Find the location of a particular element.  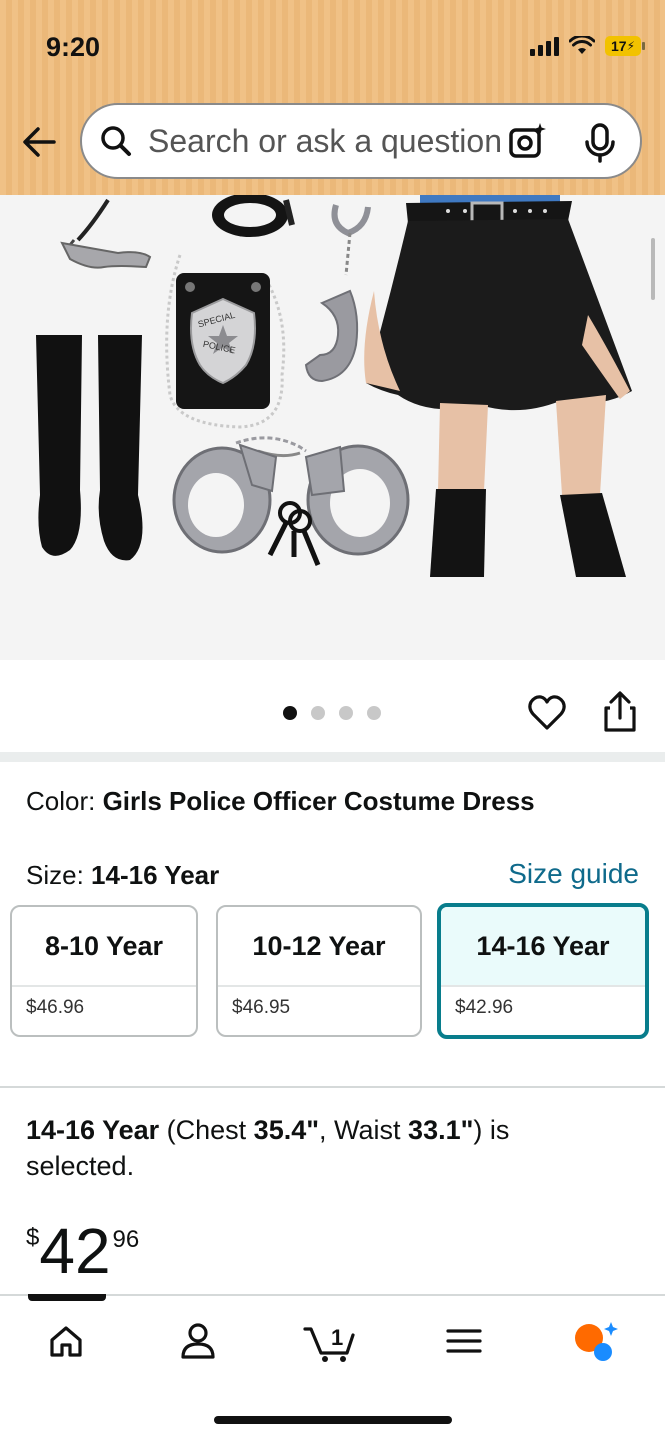

heart-icon is located at coordinates (547, 713).